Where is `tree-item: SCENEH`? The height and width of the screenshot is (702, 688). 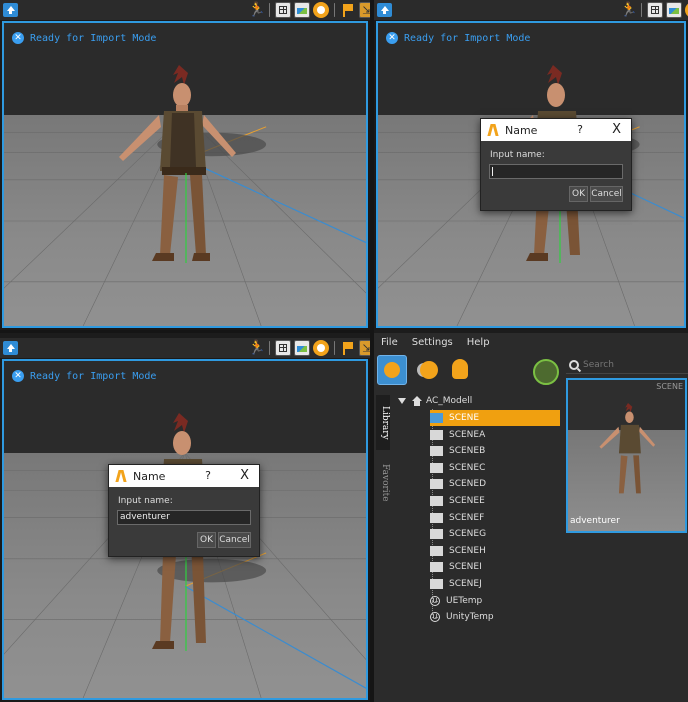 tree-item: SCENEH is located at coordinates (495, 551).